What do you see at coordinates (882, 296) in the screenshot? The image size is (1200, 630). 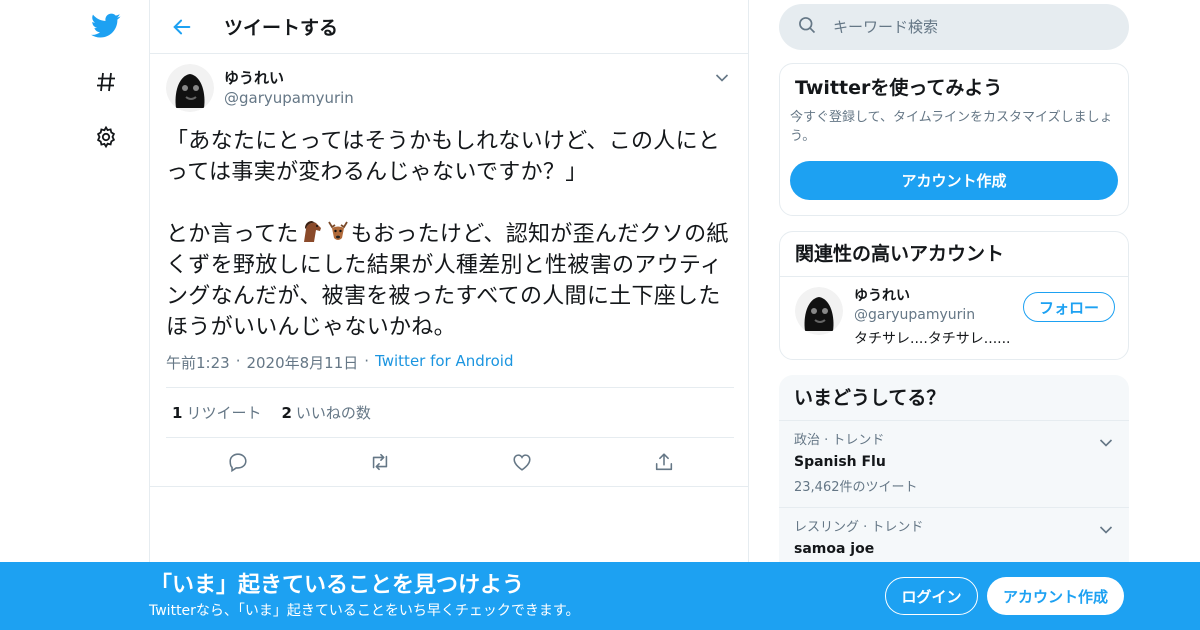 I see `related-account-name: ゆうれい` at bounding box center [882, 296].